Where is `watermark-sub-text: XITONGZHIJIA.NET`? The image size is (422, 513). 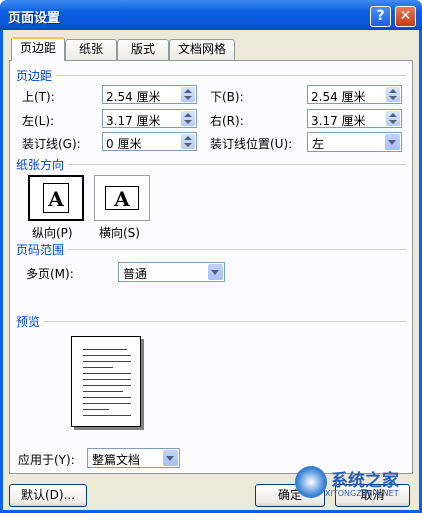 watermark-sub-text: XITONGZHIJIA.NET is located at coordinates (362, 493).